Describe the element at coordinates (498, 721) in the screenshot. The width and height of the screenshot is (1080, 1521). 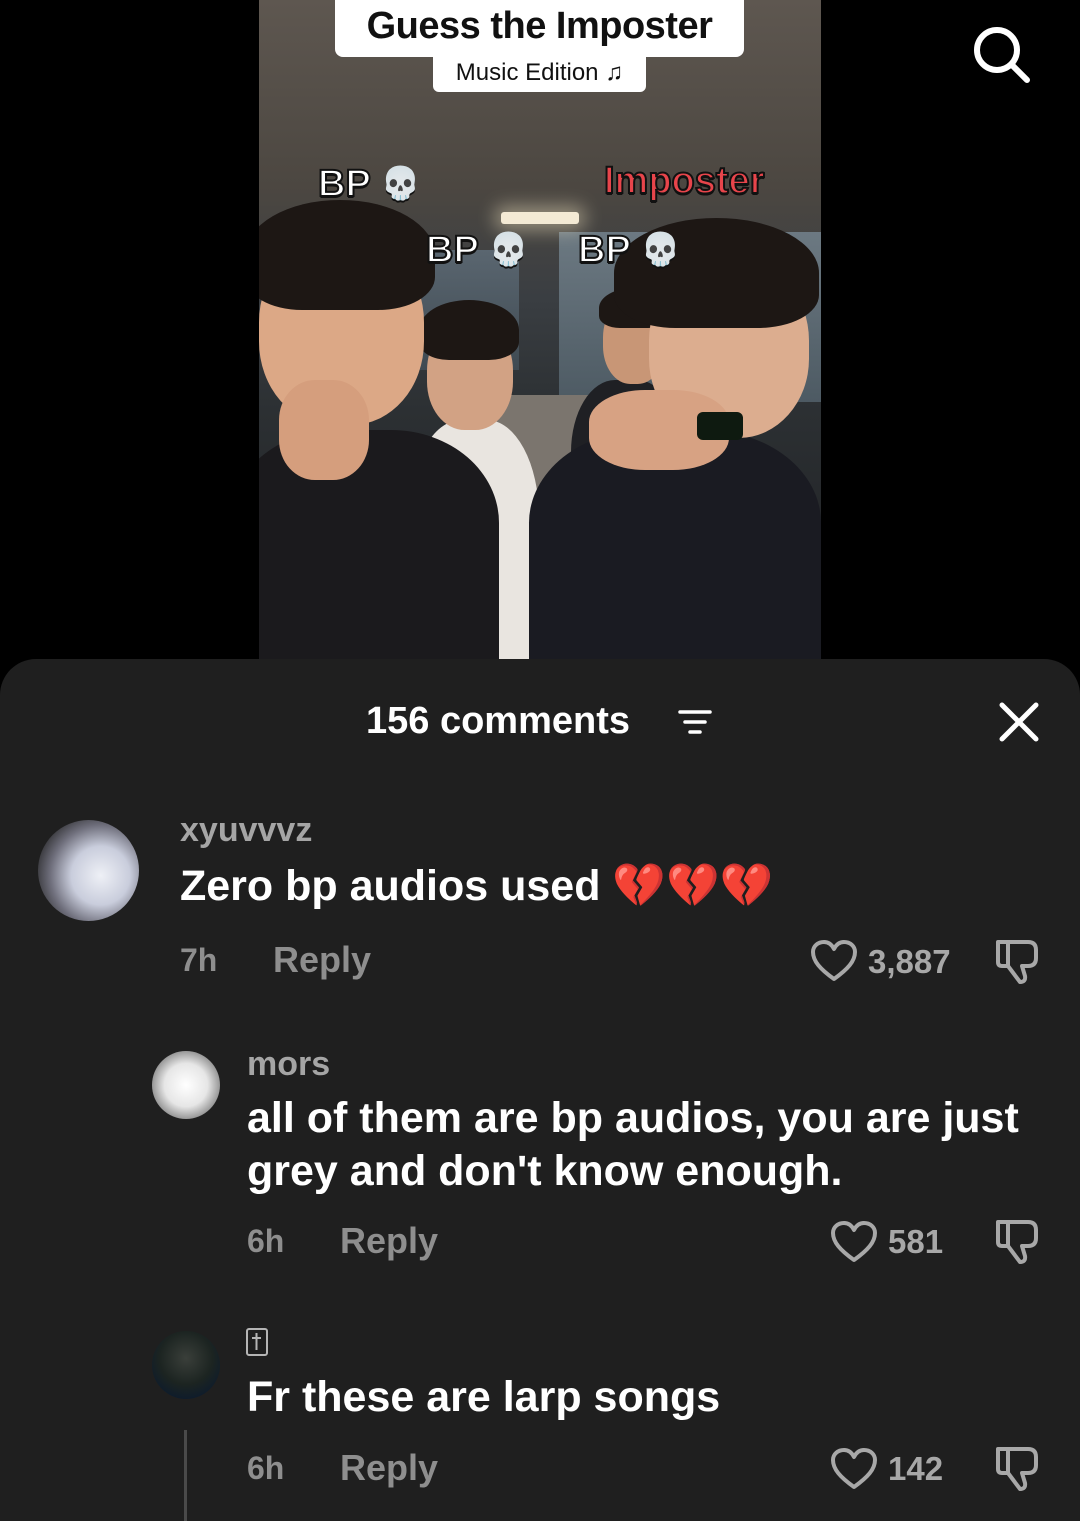
I see `comments-count: 156 comments` at that location.